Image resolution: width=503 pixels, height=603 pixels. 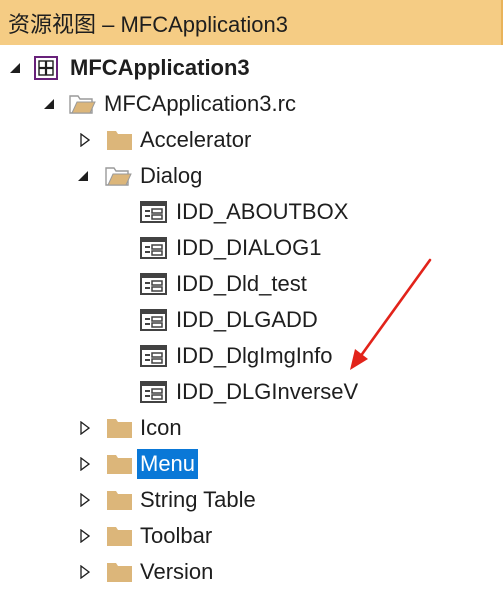 I want to click on tree-item-label: Toolbar, so click(x=176, y=535).